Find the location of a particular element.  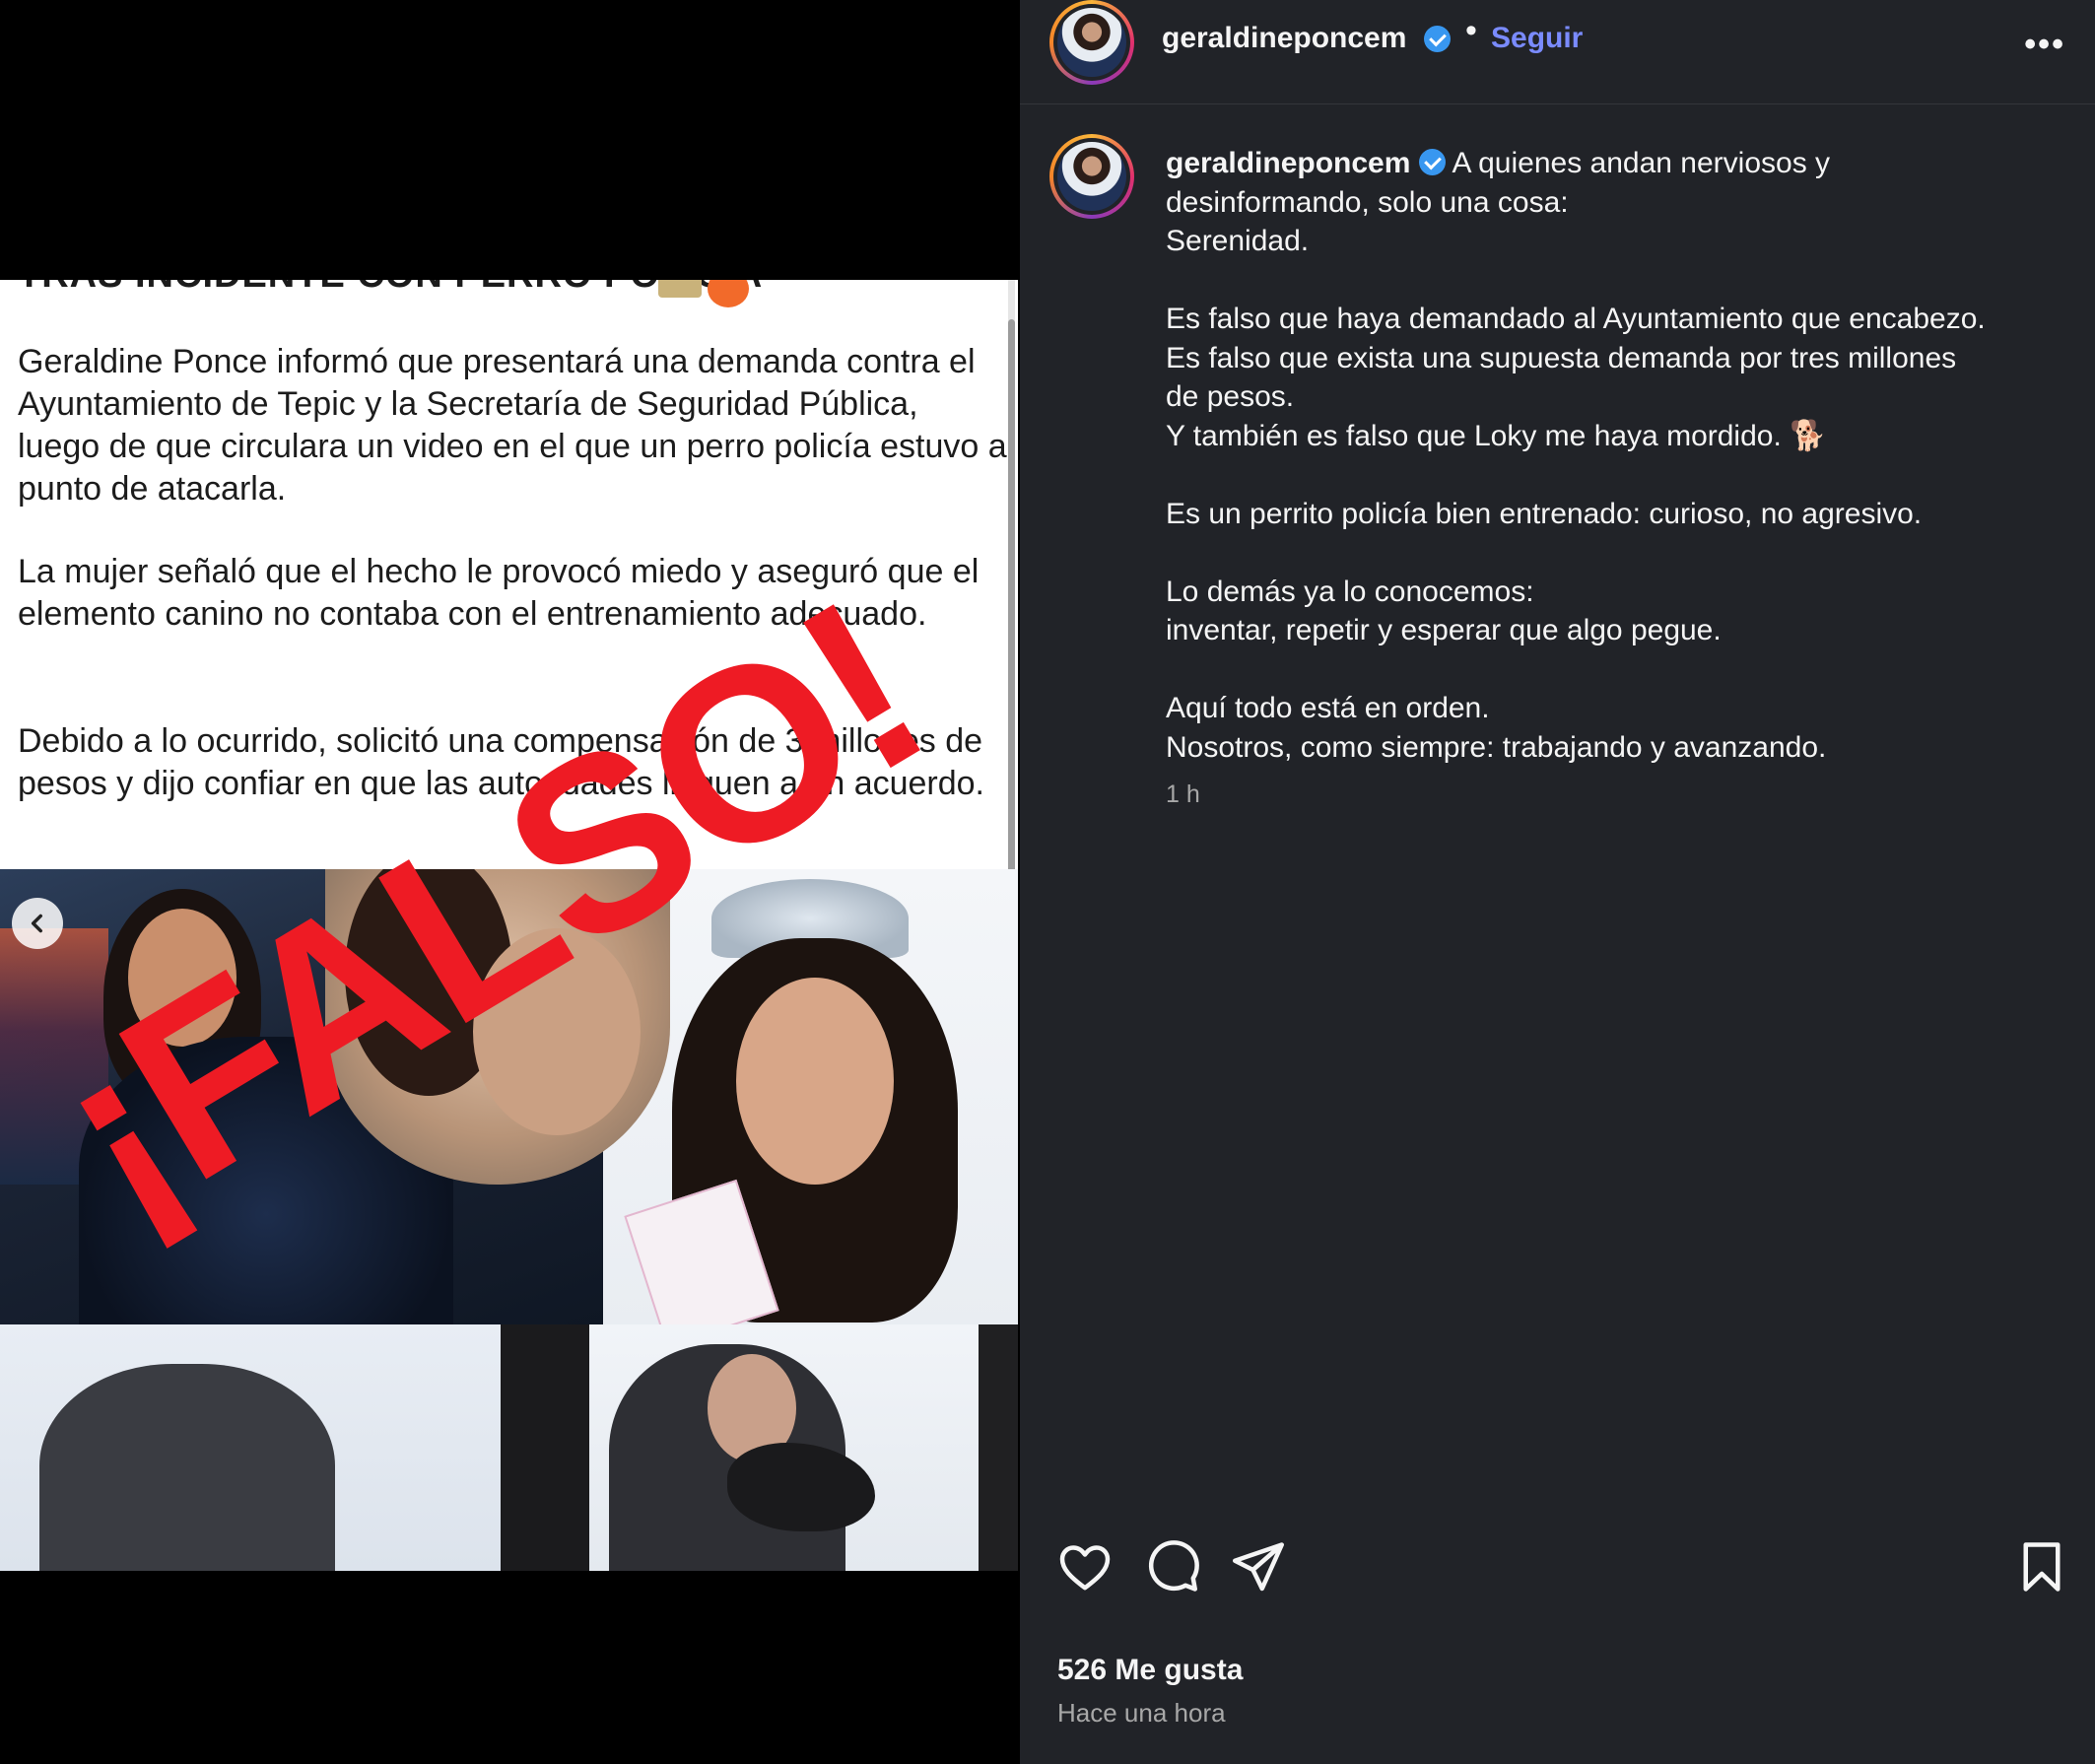

header-username: geraldineponcem is located at coordinates (1284, 38).